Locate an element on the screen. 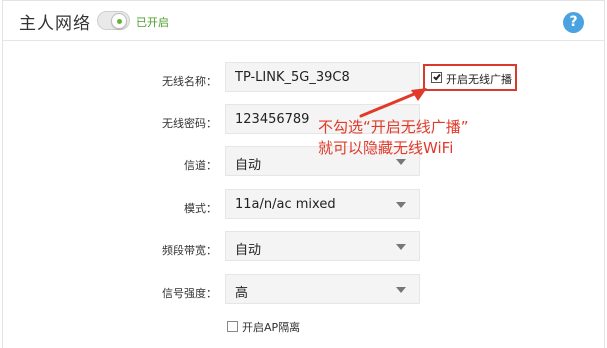 This screenshot has width=607, height=348. annotation-arrow-icon is located at coordinates (393, 103).